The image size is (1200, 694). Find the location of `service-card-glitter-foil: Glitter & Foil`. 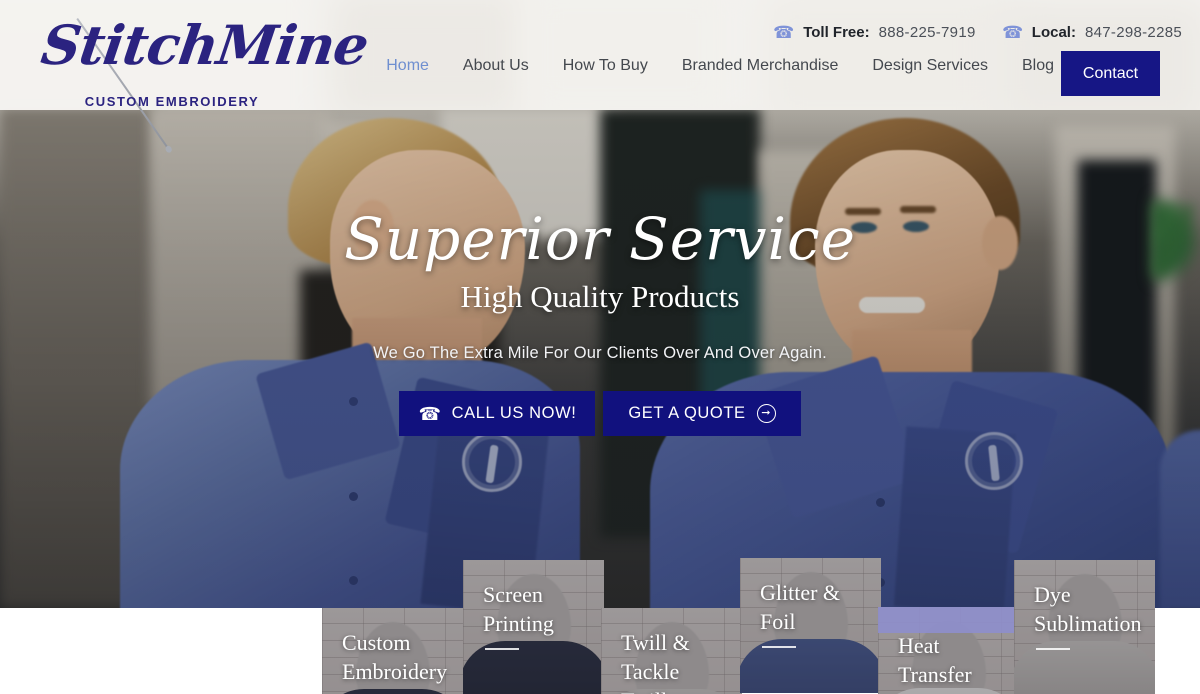

service-card-glitter-foil: Glitter & Foil is located at coordinates (810, 625).